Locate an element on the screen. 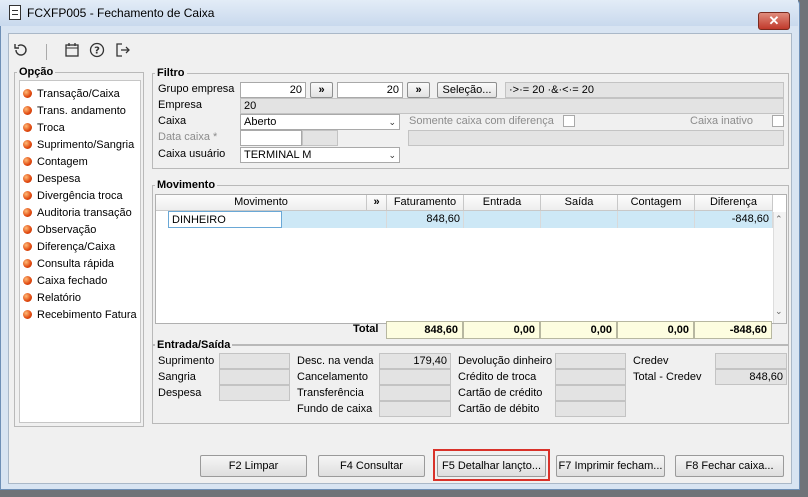 The image size is (808, 497). opcao-item-recebimento-fatura: Recebimento Fatura is located at coordinates (80, 314).